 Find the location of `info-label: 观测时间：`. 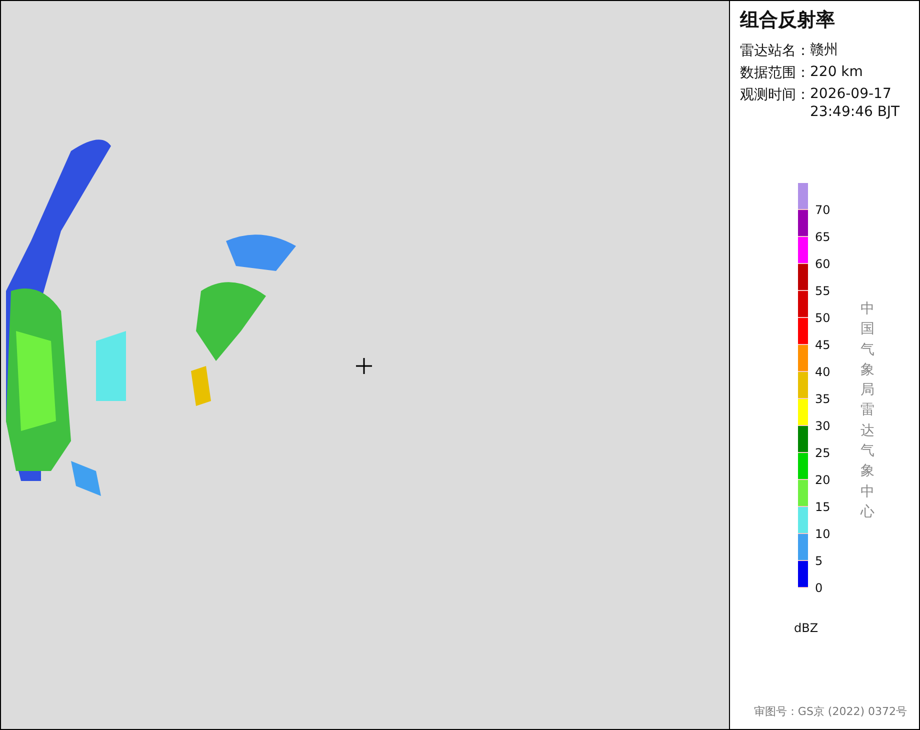

info-label: 观测时间： is located at coordinates (775, 95).